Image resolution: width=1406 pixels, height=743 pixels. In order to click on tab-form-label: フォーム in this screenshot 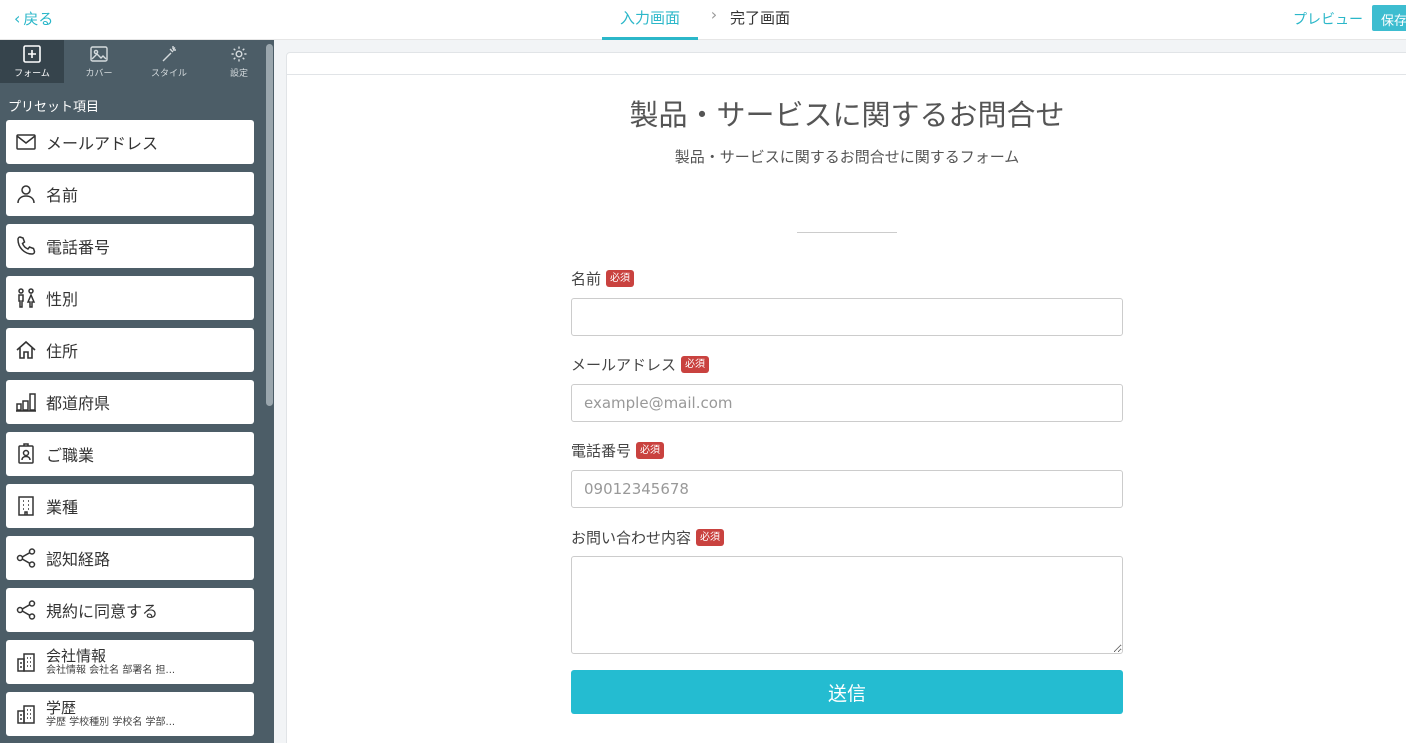, I will do `click(32, 74)`.